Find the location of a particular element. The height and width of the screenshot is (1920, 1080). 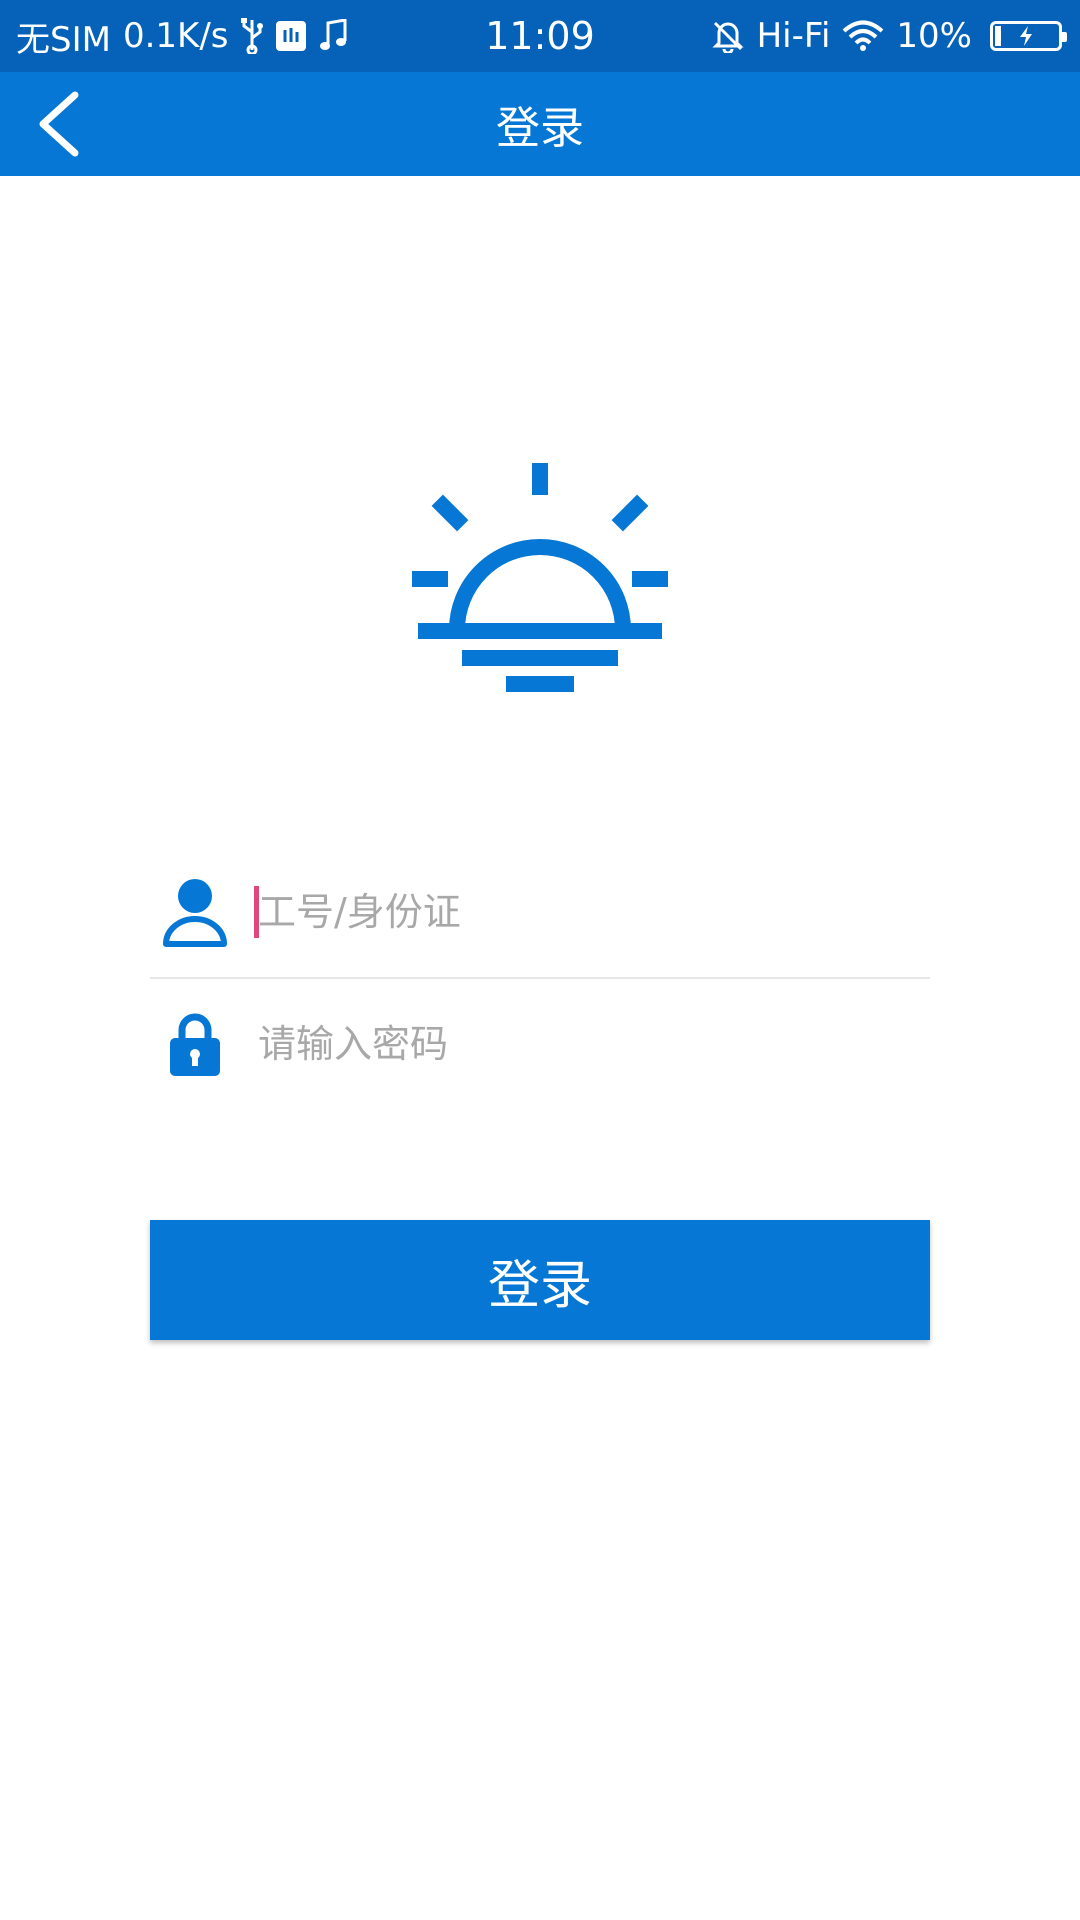

field-divider is located at coordinates (540, 978).